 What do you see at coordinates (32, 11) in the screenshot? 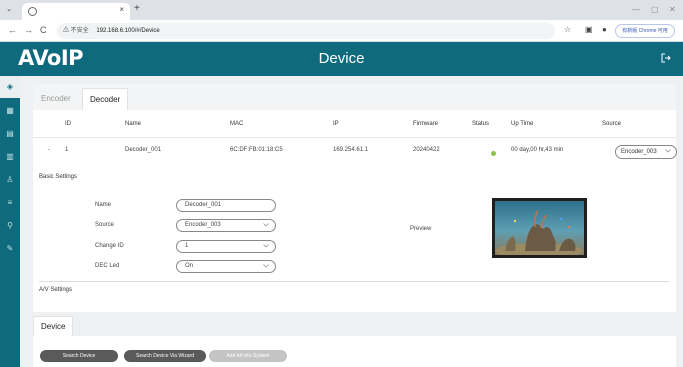
I see `tab-favicon-icon` at bounding box center [32, 11].